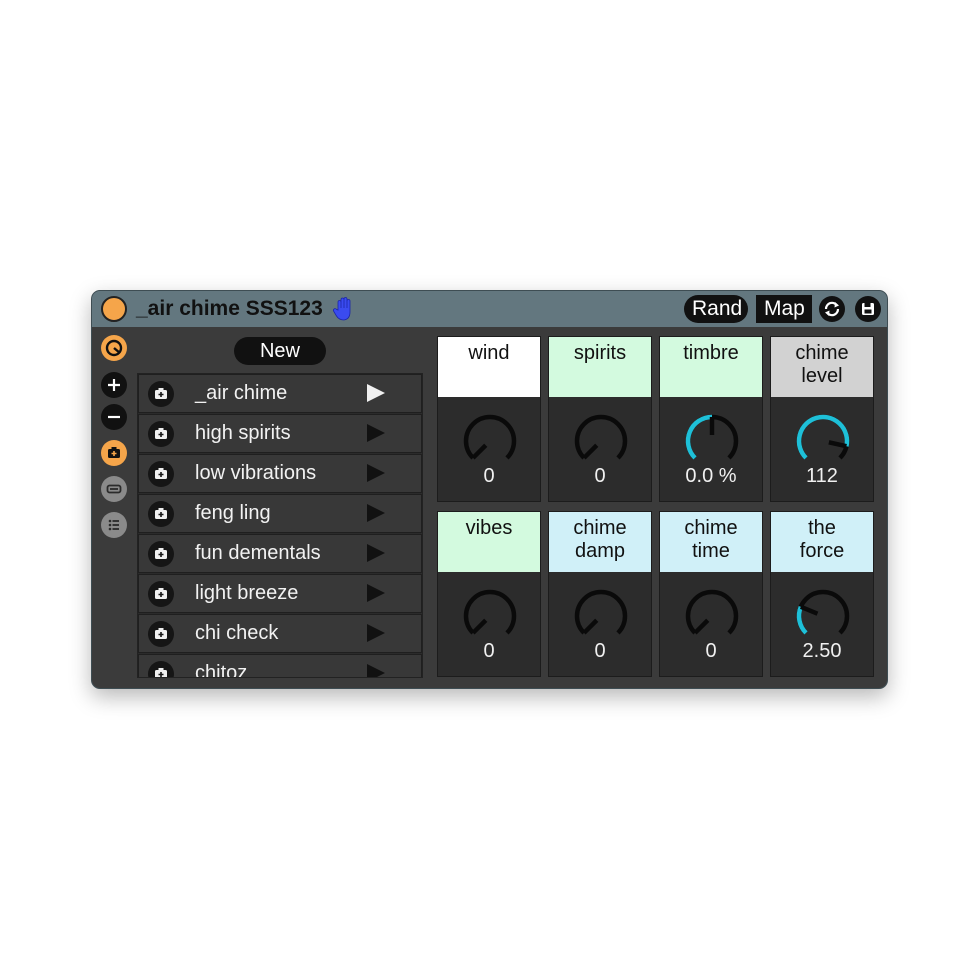 This screenshot has height=980, width=980. I want to click on preset-row: high spirits, so click(280, 433).